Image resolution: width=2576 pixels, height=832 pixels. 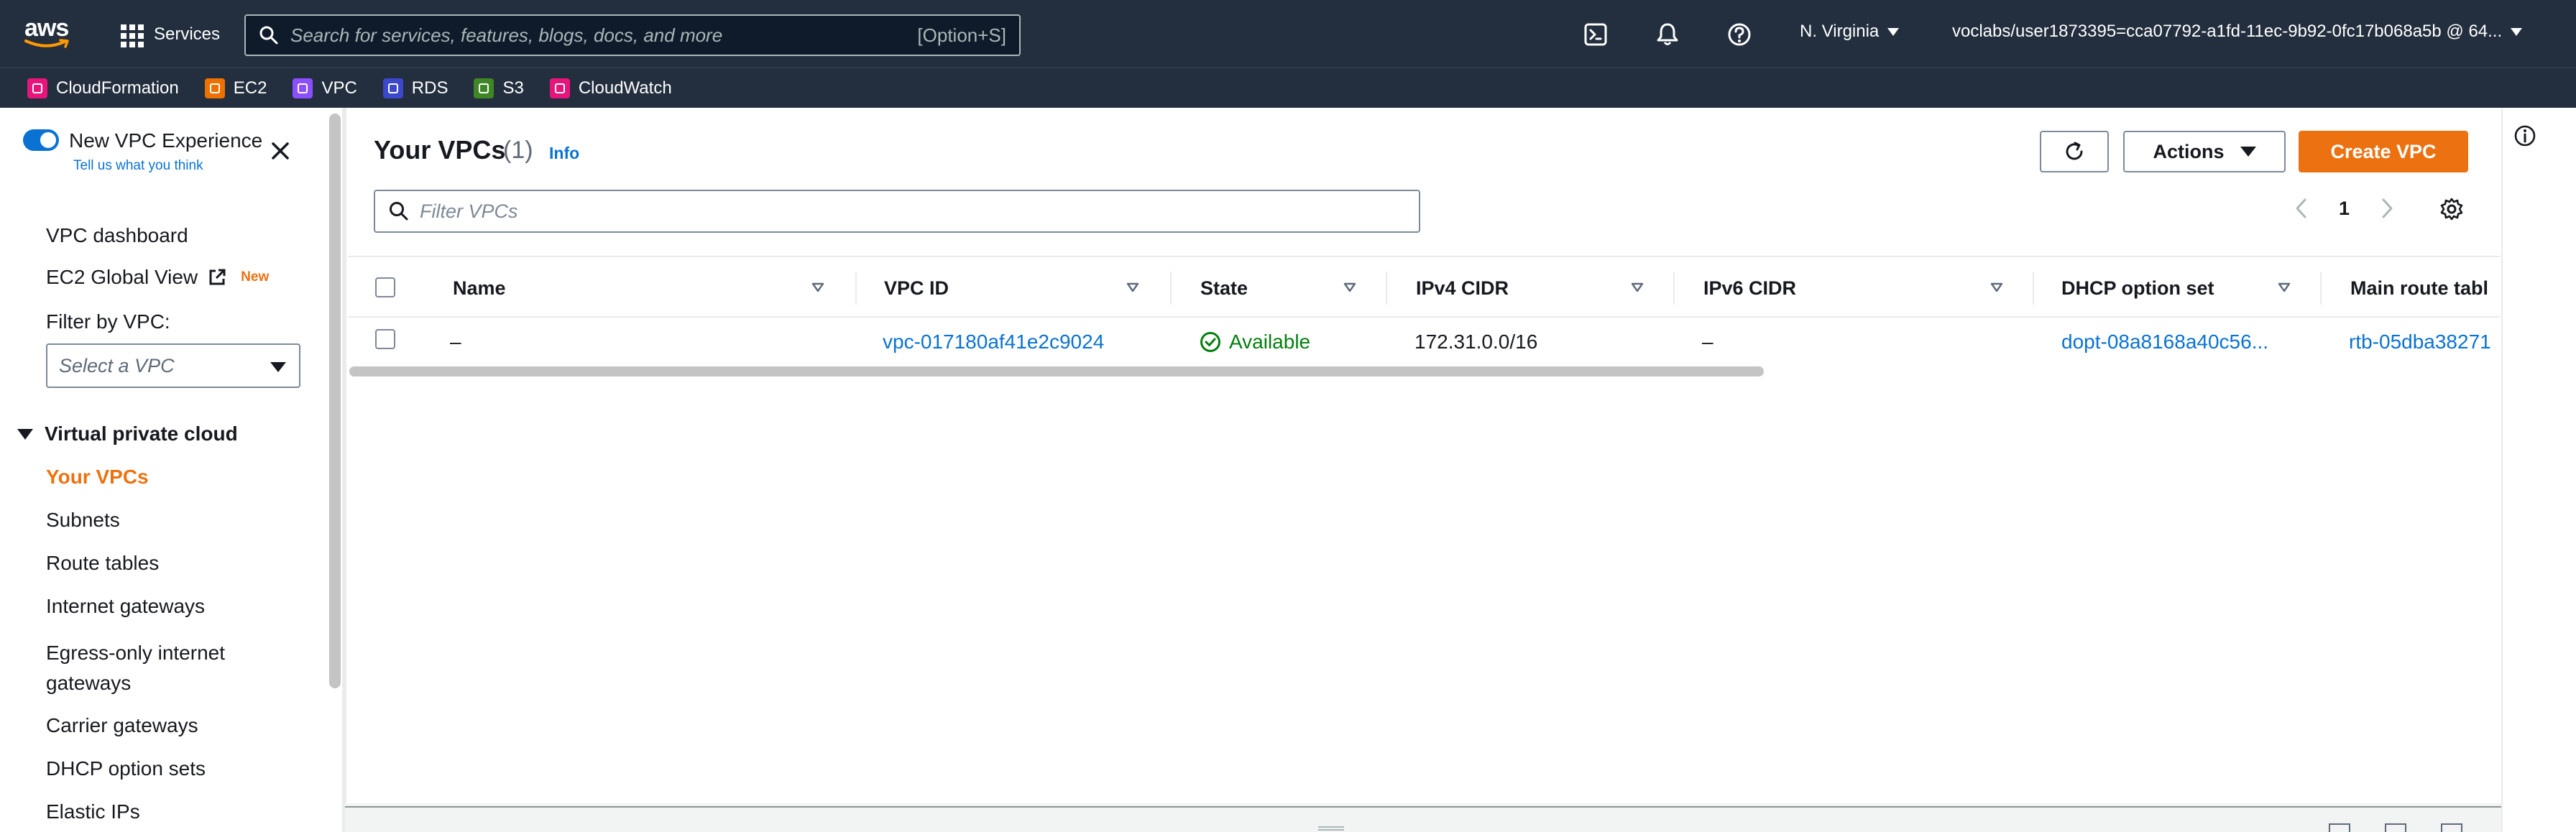 What do you see at coordinates (339, 88) in the screenshot?
I see `favorite-label: VPC` at bounding box center [339, 88].